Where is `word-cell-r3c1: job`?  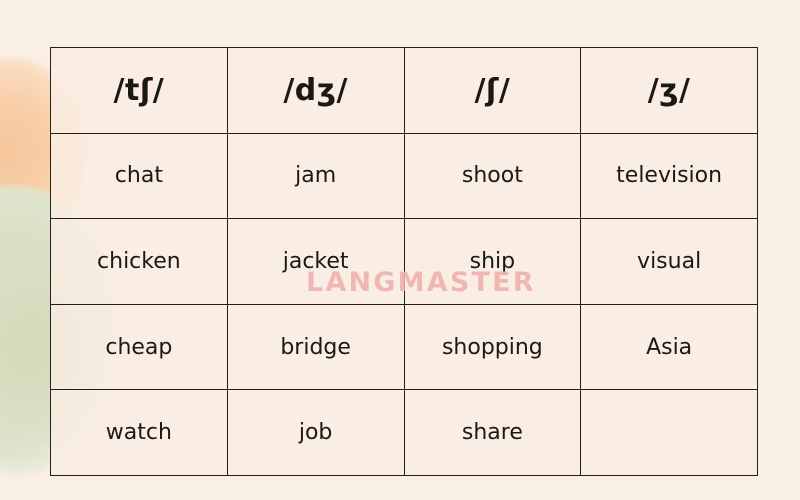 word-cell-r3c1: job is located at coordinates (315, 432).